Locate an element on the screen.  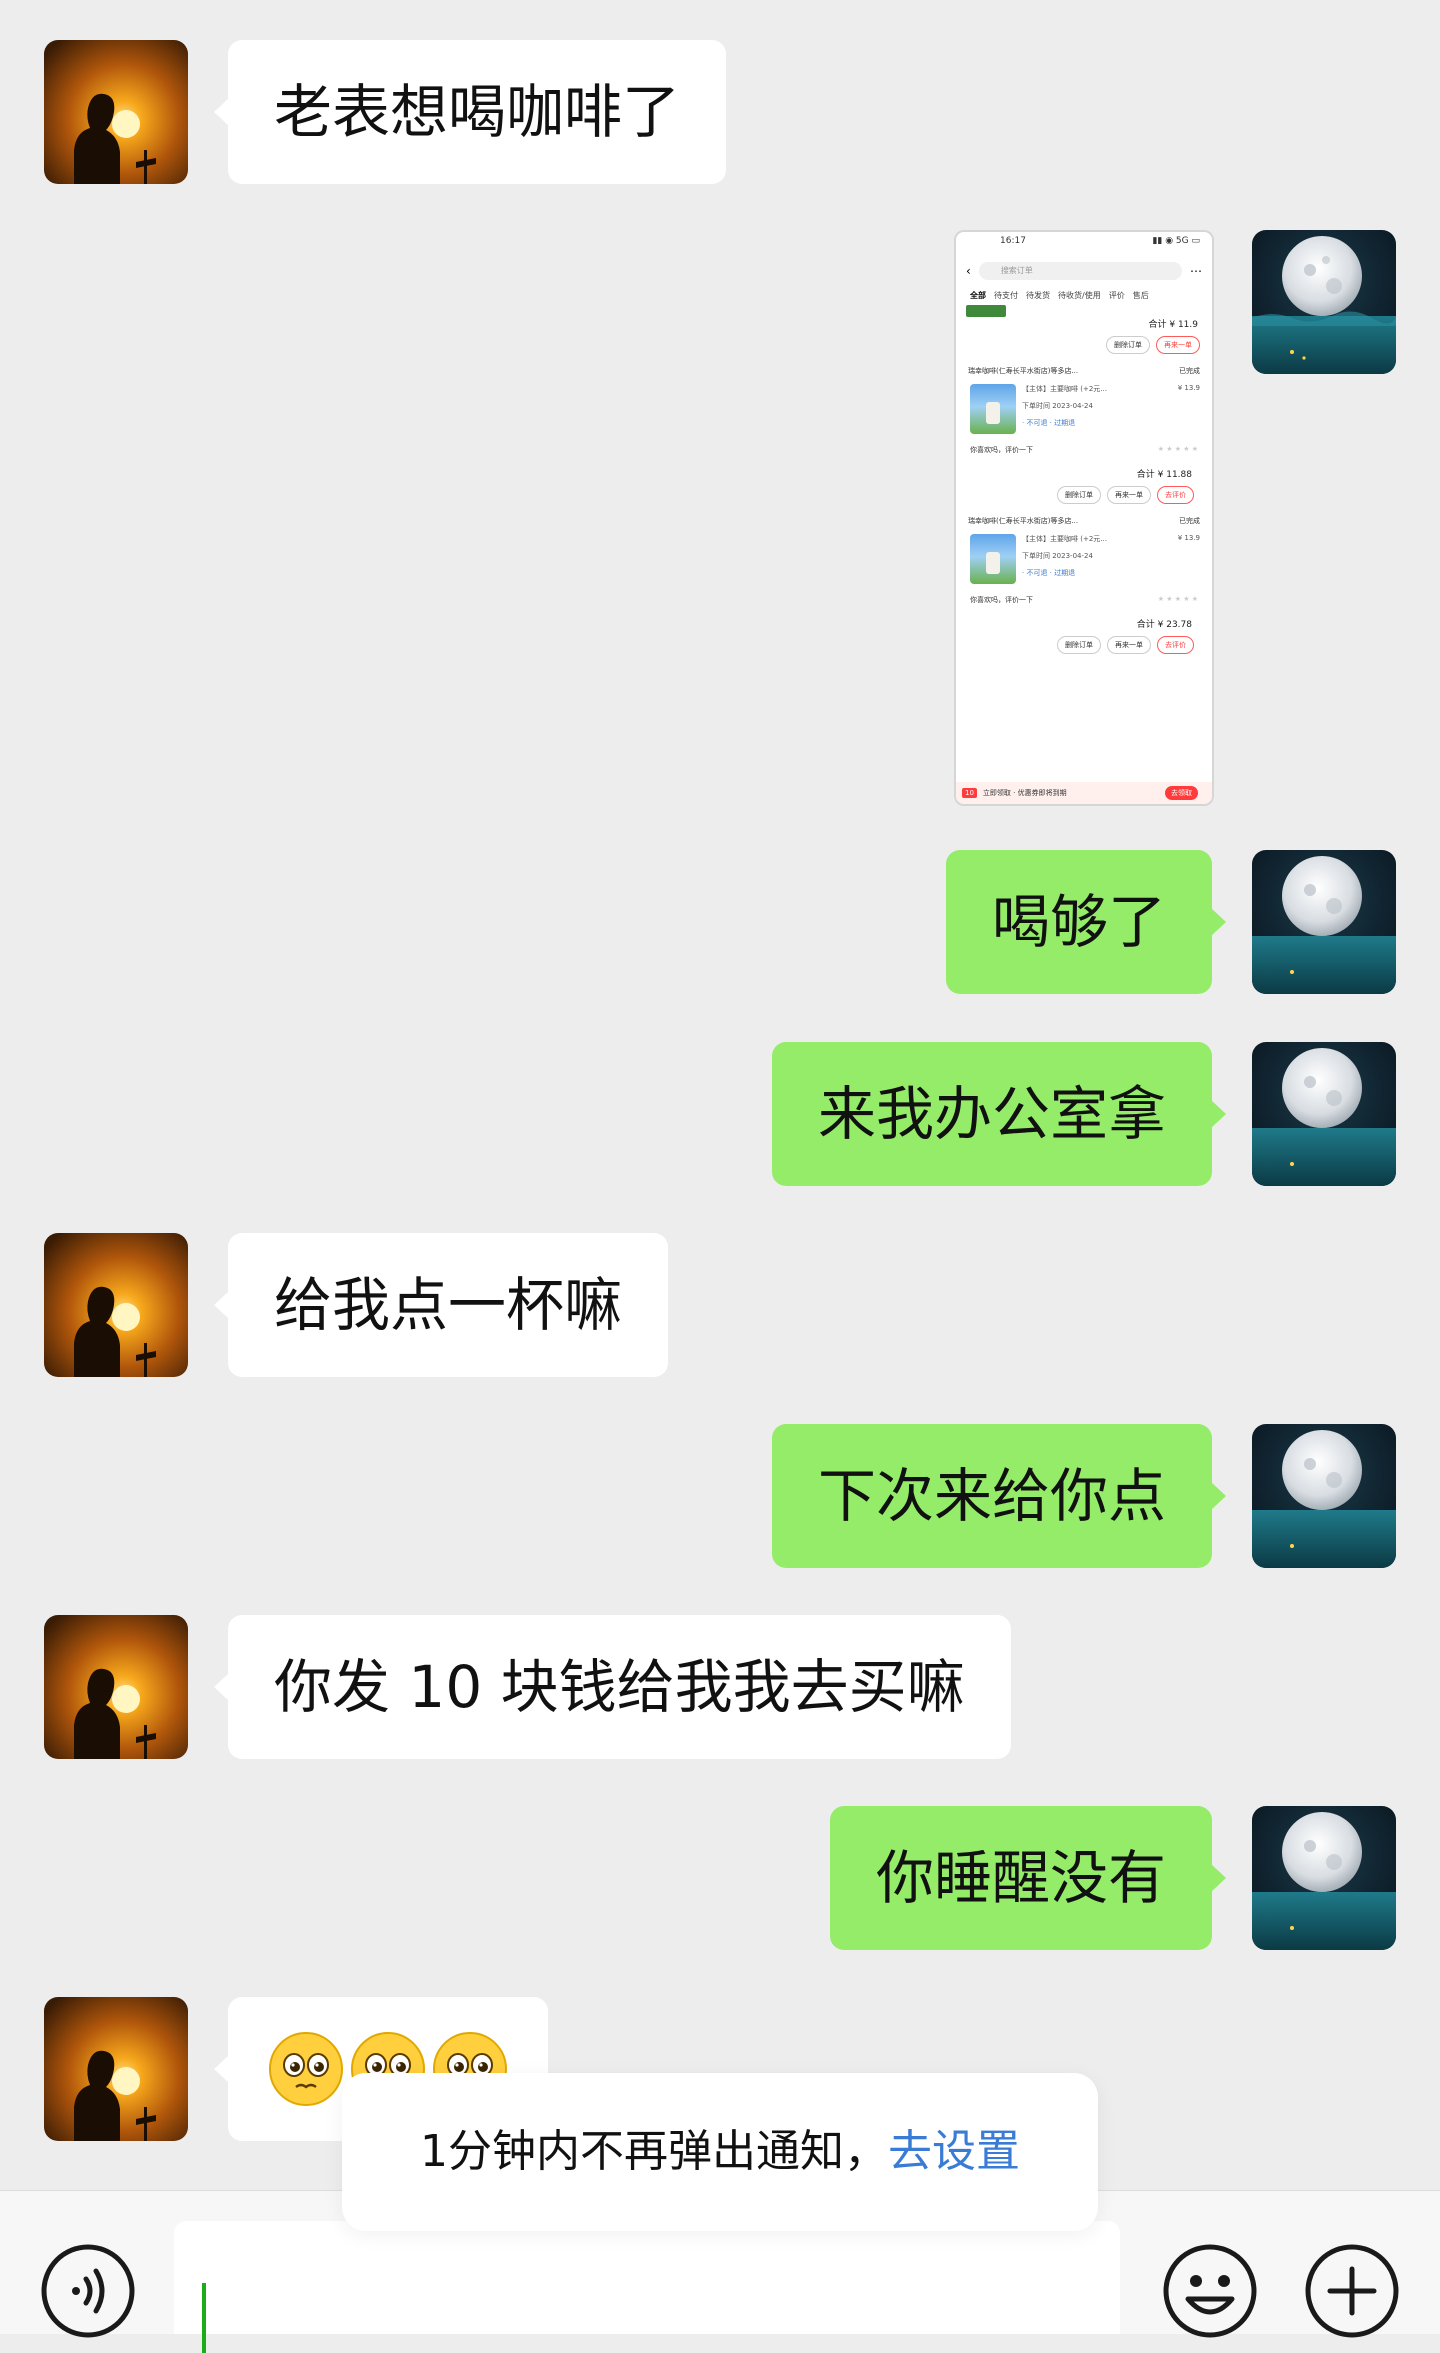
message-row: 老表想喝咖啡了 is located at coordinates (720, 112).